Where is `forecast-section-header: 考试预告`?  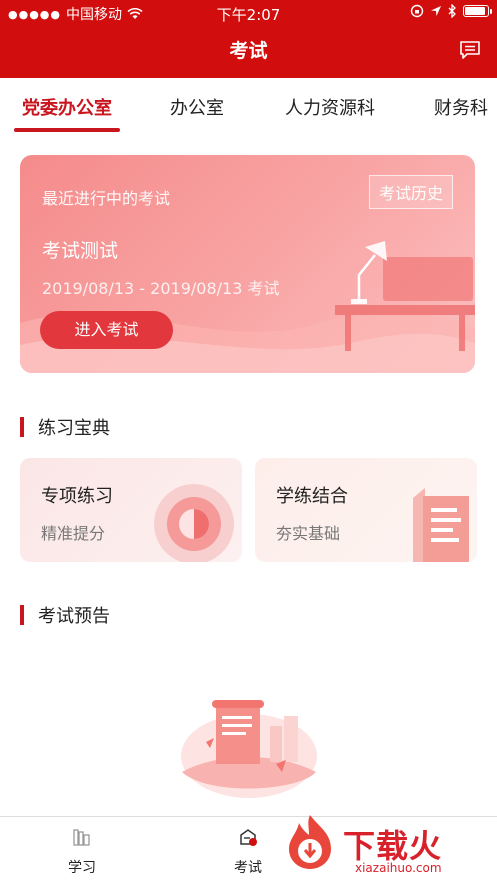
forecast-section-header: 考试预告 is located at coordinates (65, 615).